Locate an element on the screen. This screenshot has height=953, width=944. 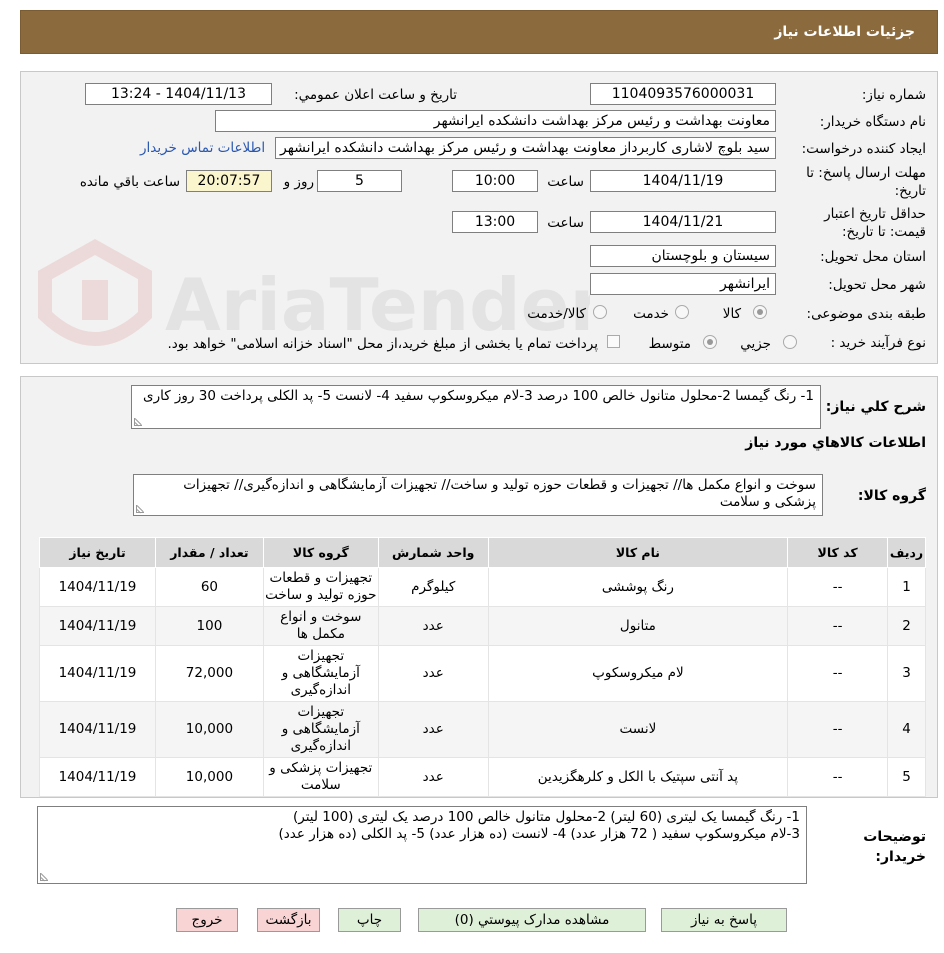
buyer-org-label: نام دستگاه خريدار: is located at coordinates (872, 122).